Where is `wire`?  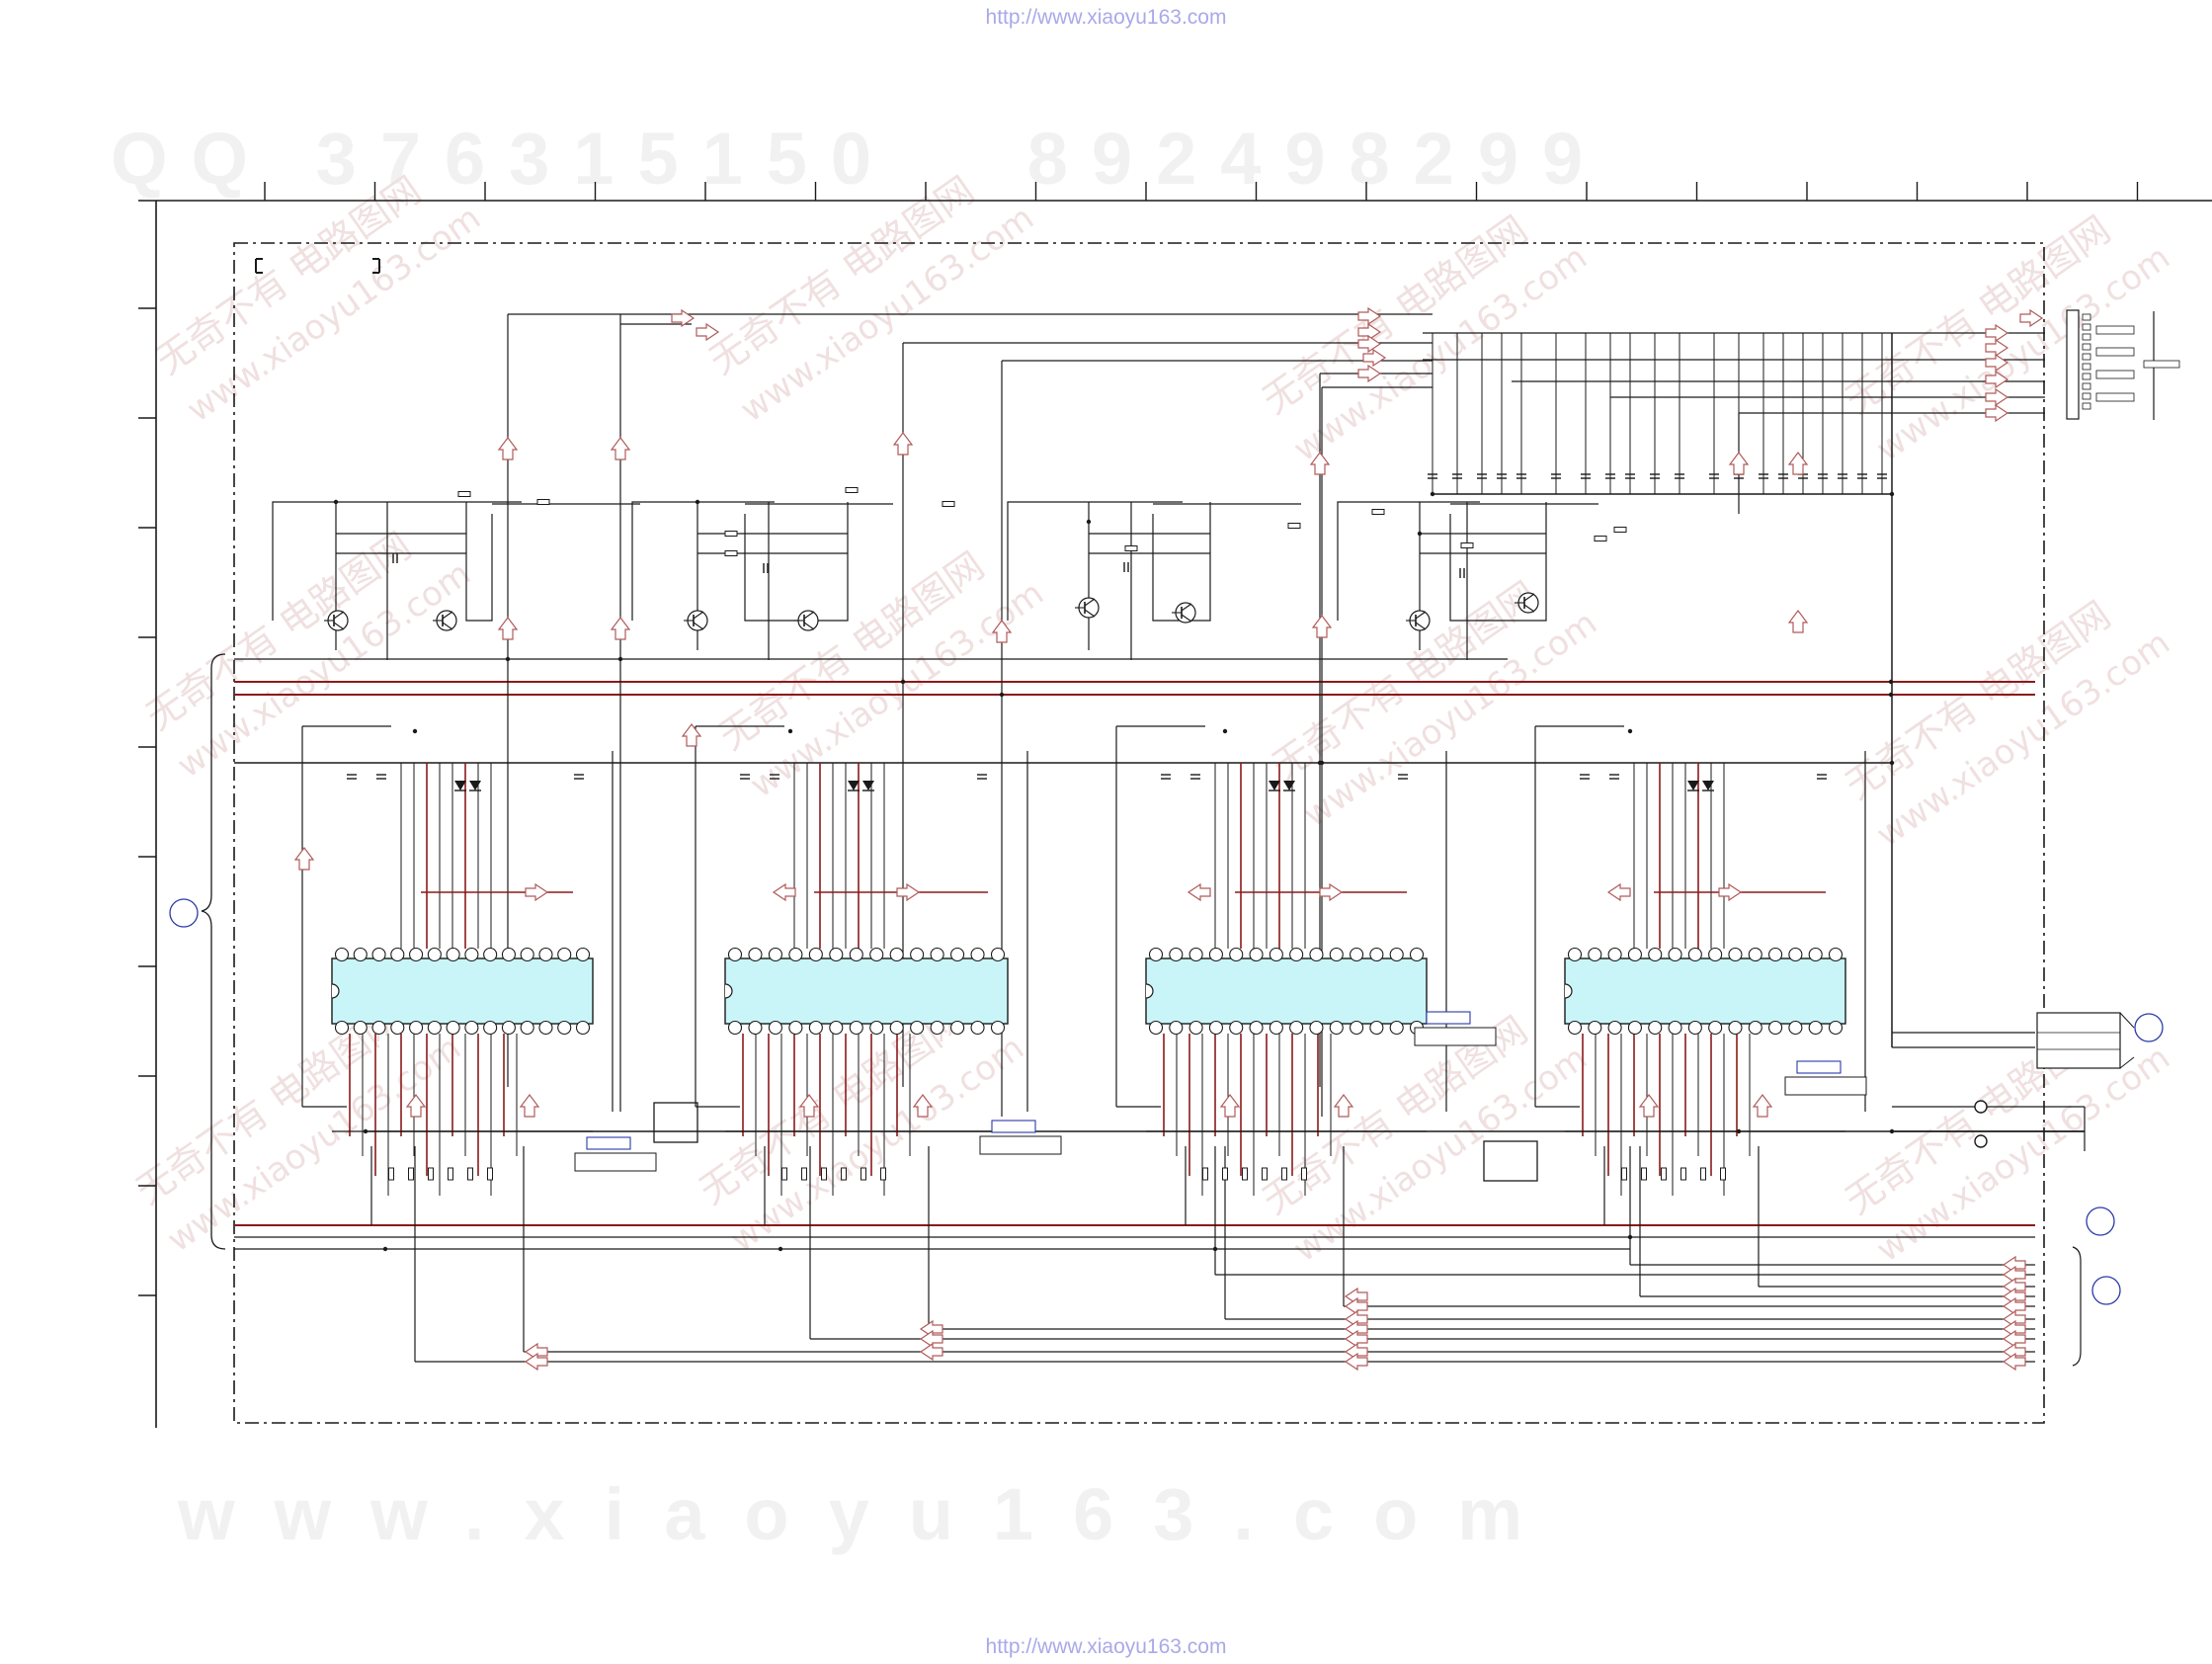
wire is located at coordinates (479, 562).